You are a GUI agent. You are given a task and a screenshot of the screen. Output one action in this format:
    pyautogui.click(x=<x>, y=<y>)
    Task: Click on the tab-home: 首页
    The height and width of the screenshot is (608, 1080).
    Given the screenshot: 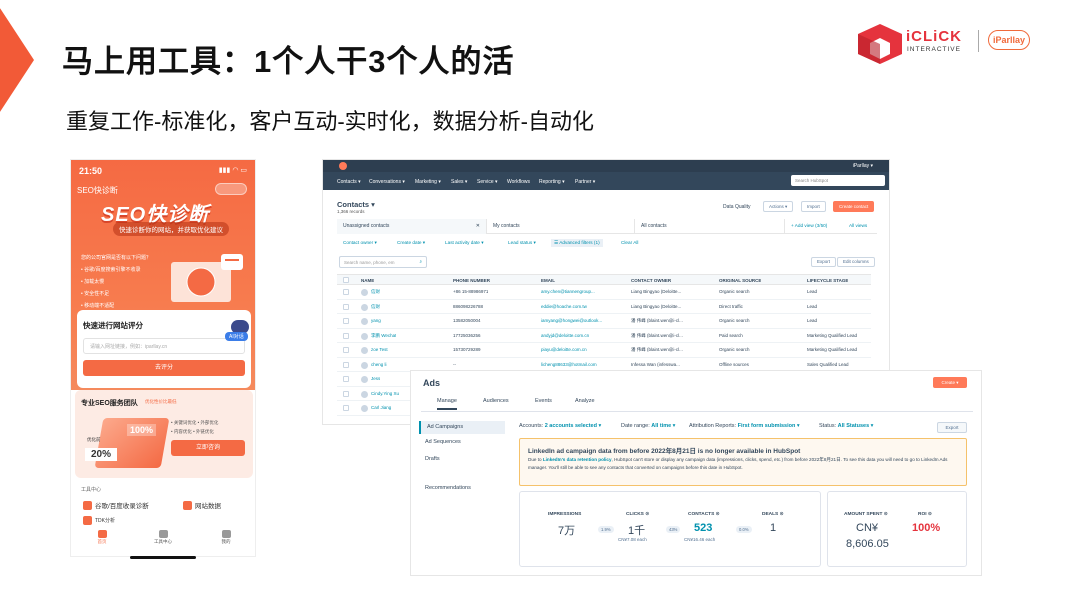 What is the action you would take?
    pyautogui.click(x=102, y=537)
    